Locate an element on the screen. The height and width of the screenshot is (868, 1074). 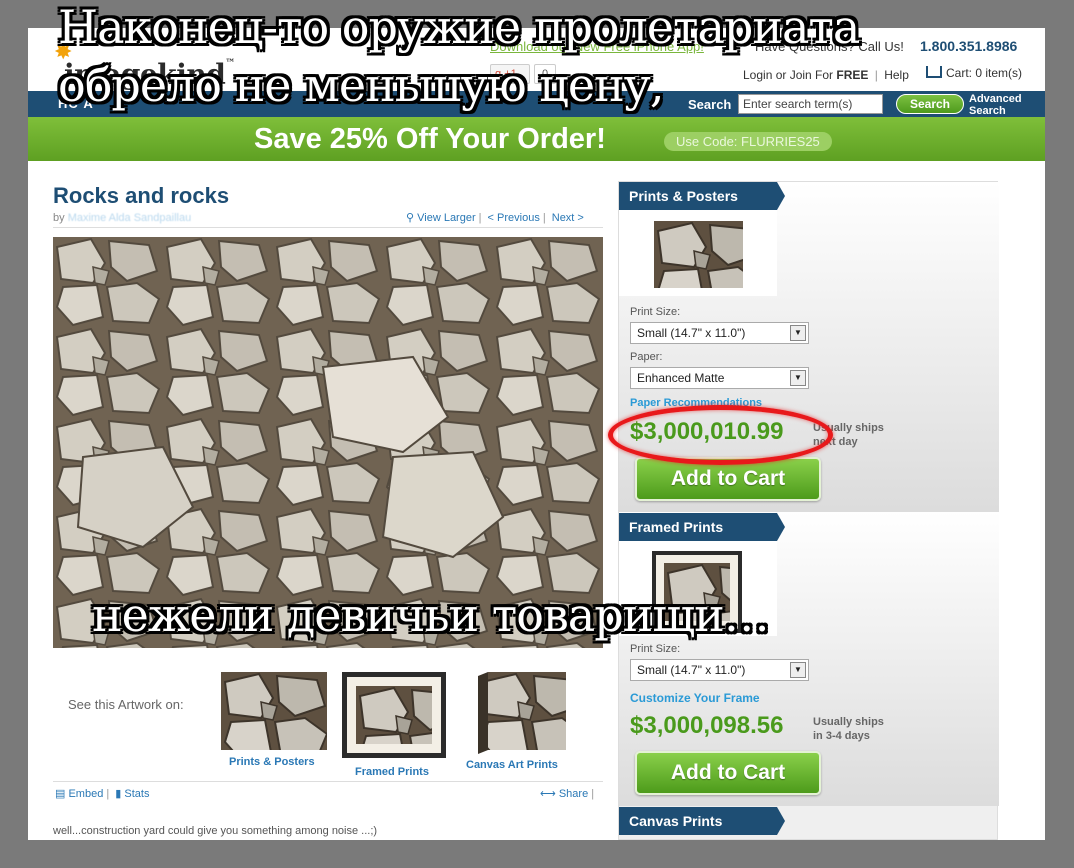
login-join-link: Login or Join For FREE is located at coordinates (805, 75).